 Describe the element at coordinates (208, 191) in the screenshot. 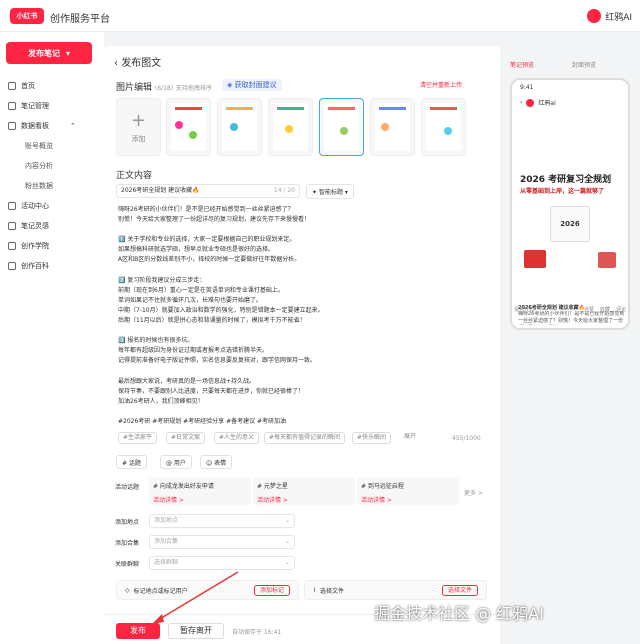

I see `title-input: 2026考研全规划 建议收藏🔥 14 / 20` at that location.